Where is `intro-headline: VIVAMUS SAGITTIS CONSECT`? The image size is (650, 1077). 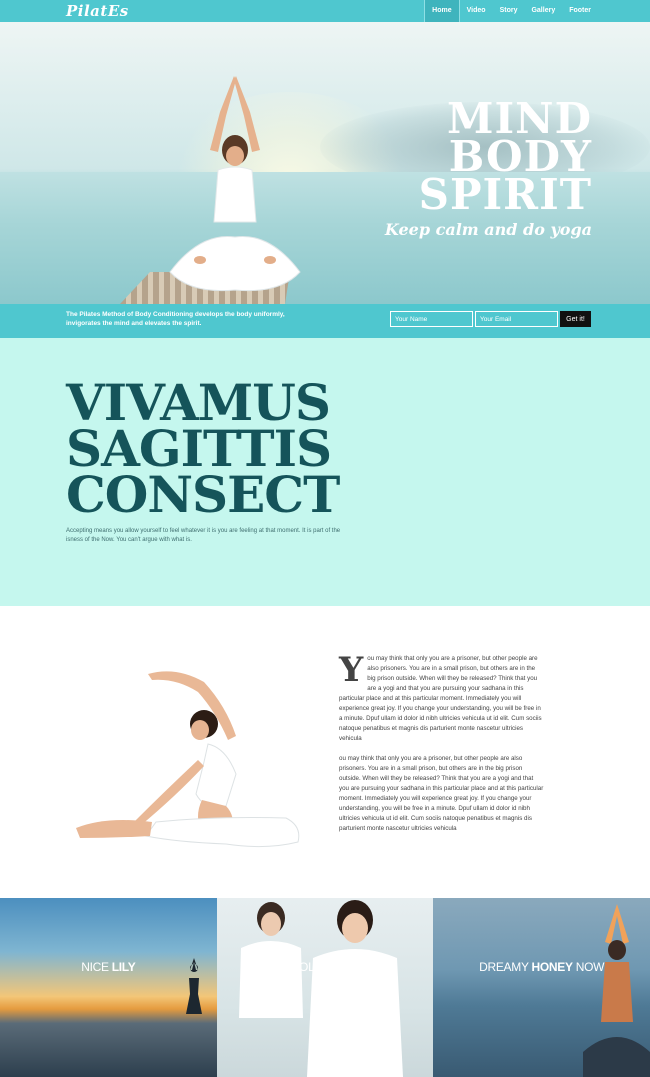
intro-headline: VIVAMUS SAGITTIS CONSECT is located at coordinates (203, 451).